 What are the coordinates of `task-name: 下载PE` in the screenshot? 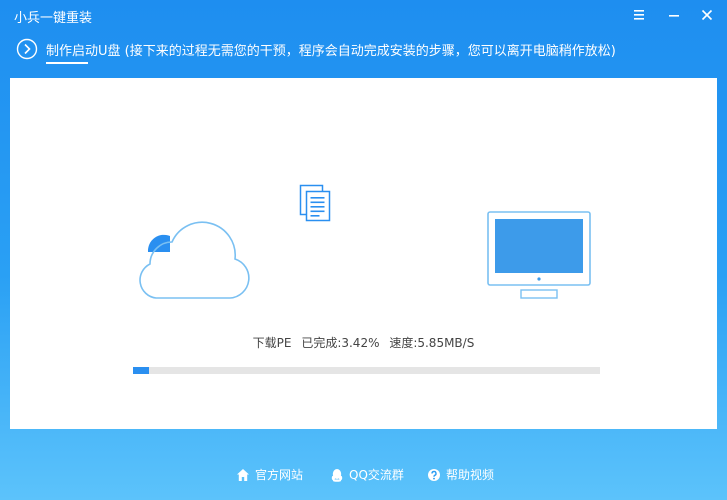 It's located at (272, 343).